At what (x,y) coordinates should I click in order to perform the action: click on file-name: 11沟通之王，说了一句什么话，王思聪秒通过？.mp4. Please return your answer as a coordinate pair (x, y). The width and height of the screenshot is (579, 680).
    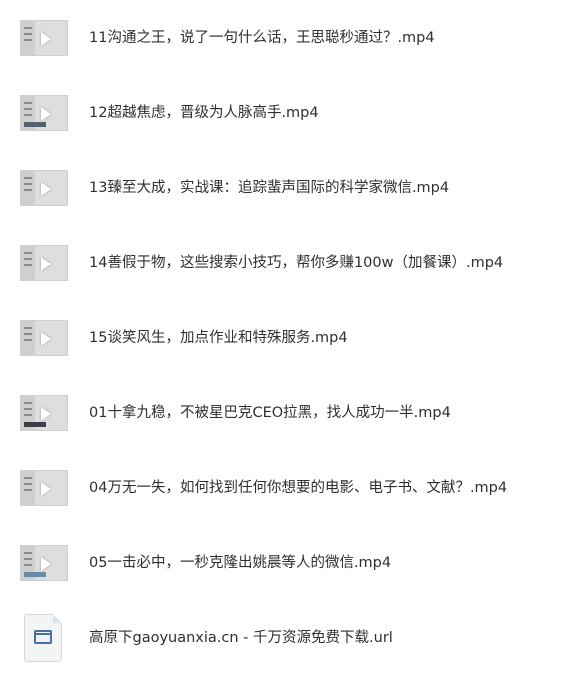
    Looking at the image, I should click on (262, 38).